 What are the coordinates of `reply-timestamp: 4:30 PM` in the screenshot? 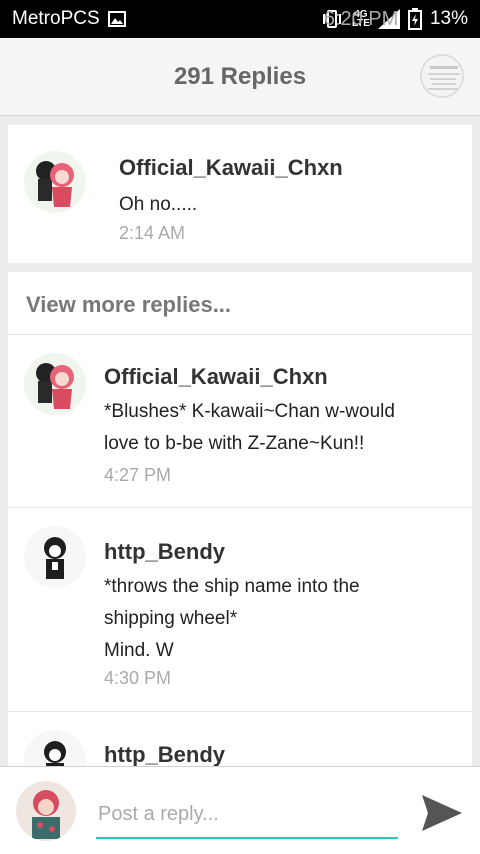 It's located at (138, 678).